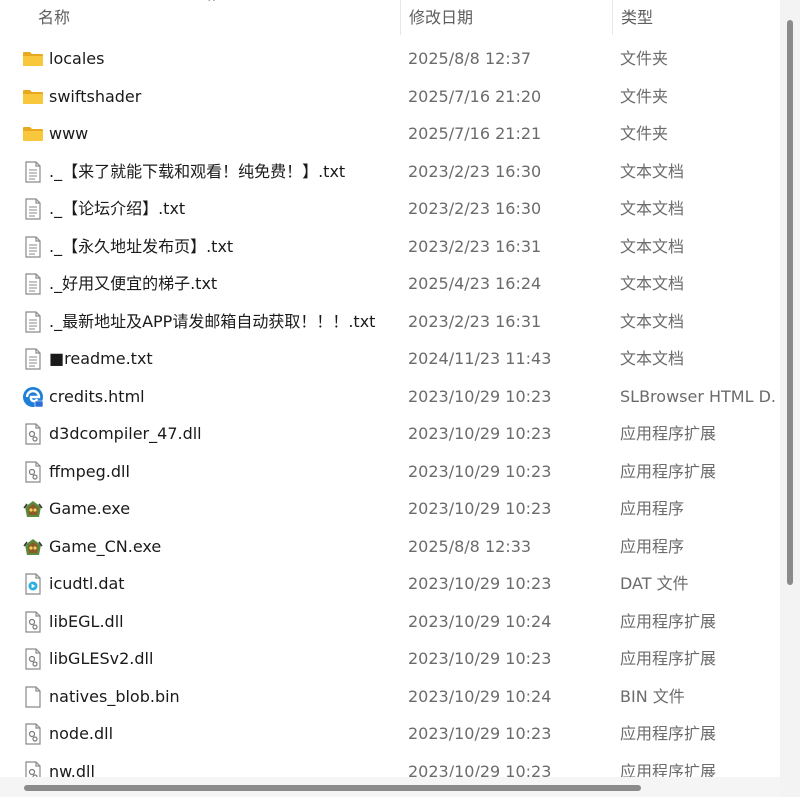  Describe the element at coordinates (89, 471) in the screenshot. I see `file-name: ffmpeg.dll` at that location.